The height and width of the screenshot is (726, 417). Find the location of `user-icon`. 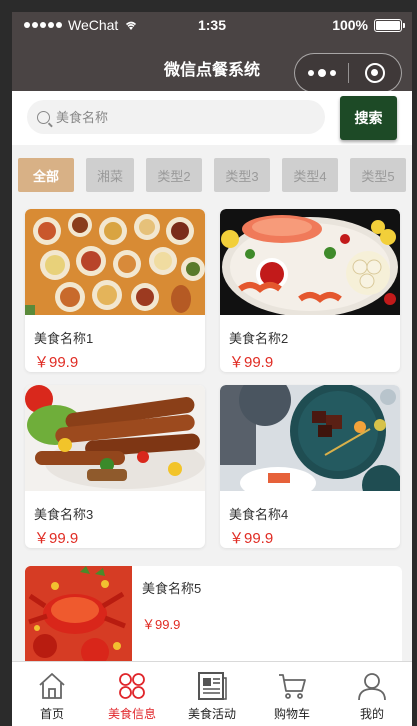

user-icon is located at coordinates (372, 687).